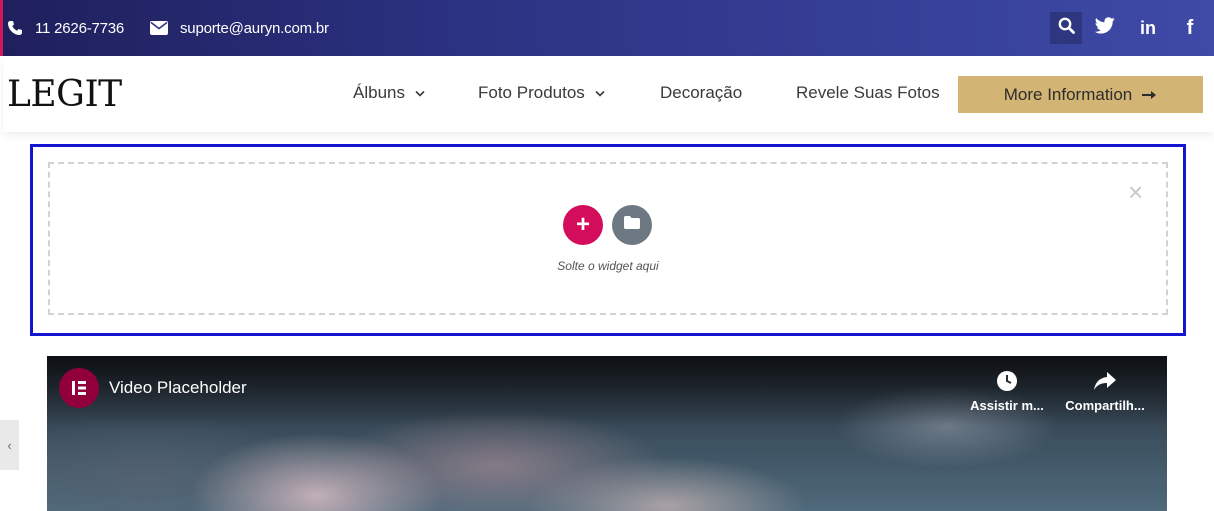 Image resolution: width=1214 pixels, height=511 pixels. I want to click on arrow-right-icon, so click(1149, 95).